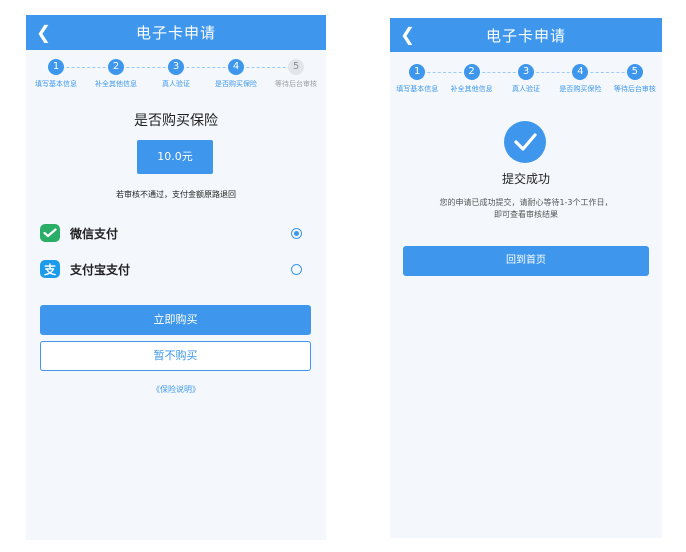  What do you see at coordinates (175, 157) in the screenshot?
I see `price-badge: 10.0元` at bounding box center [175, 157].